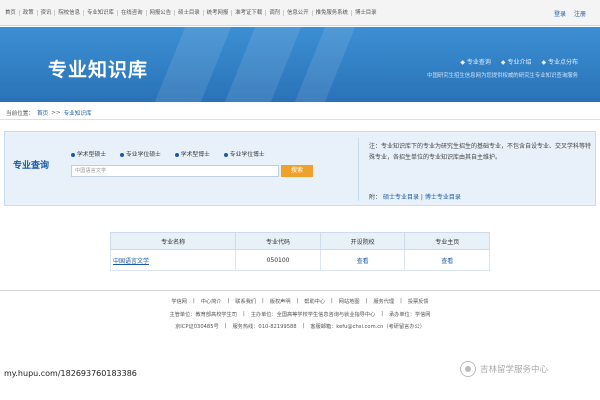 The width and height of the screenshot is (600, 400). What do you see at coordinates (73, 154) in the screenshot?
I see `radio-selected-icon` at bounding box center [73, 154].